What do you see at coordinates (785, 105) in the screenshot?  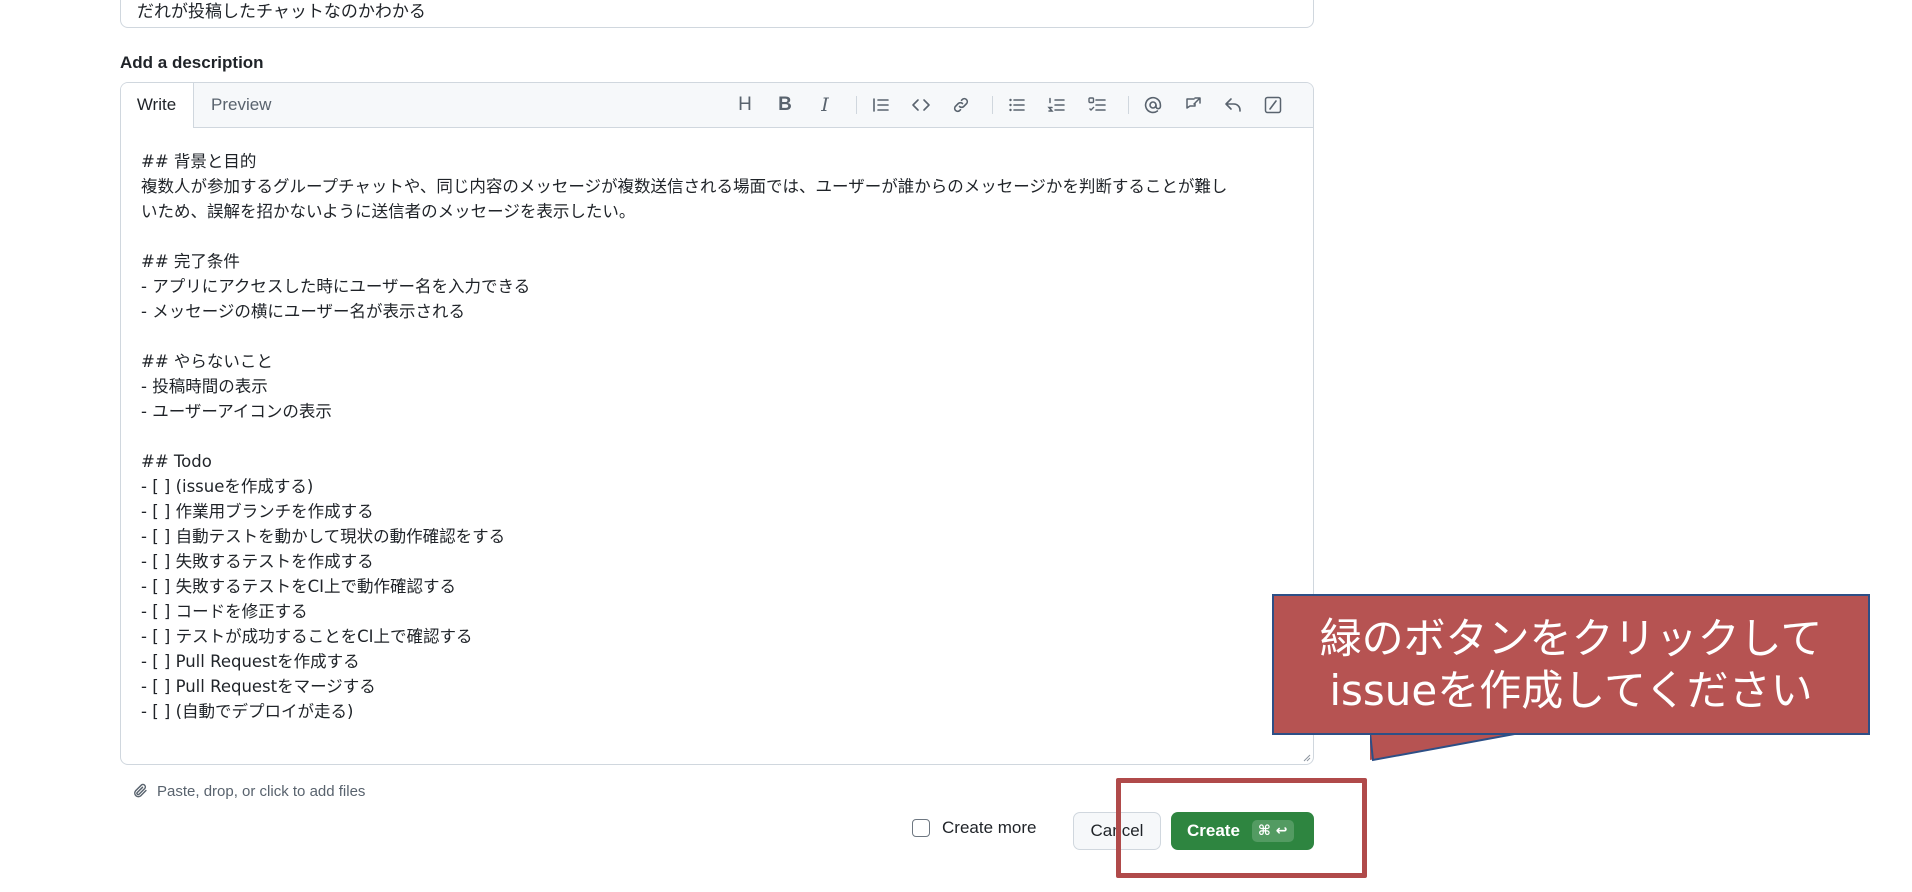 I see `bold-icon: B` at bounding box center [785, 105].